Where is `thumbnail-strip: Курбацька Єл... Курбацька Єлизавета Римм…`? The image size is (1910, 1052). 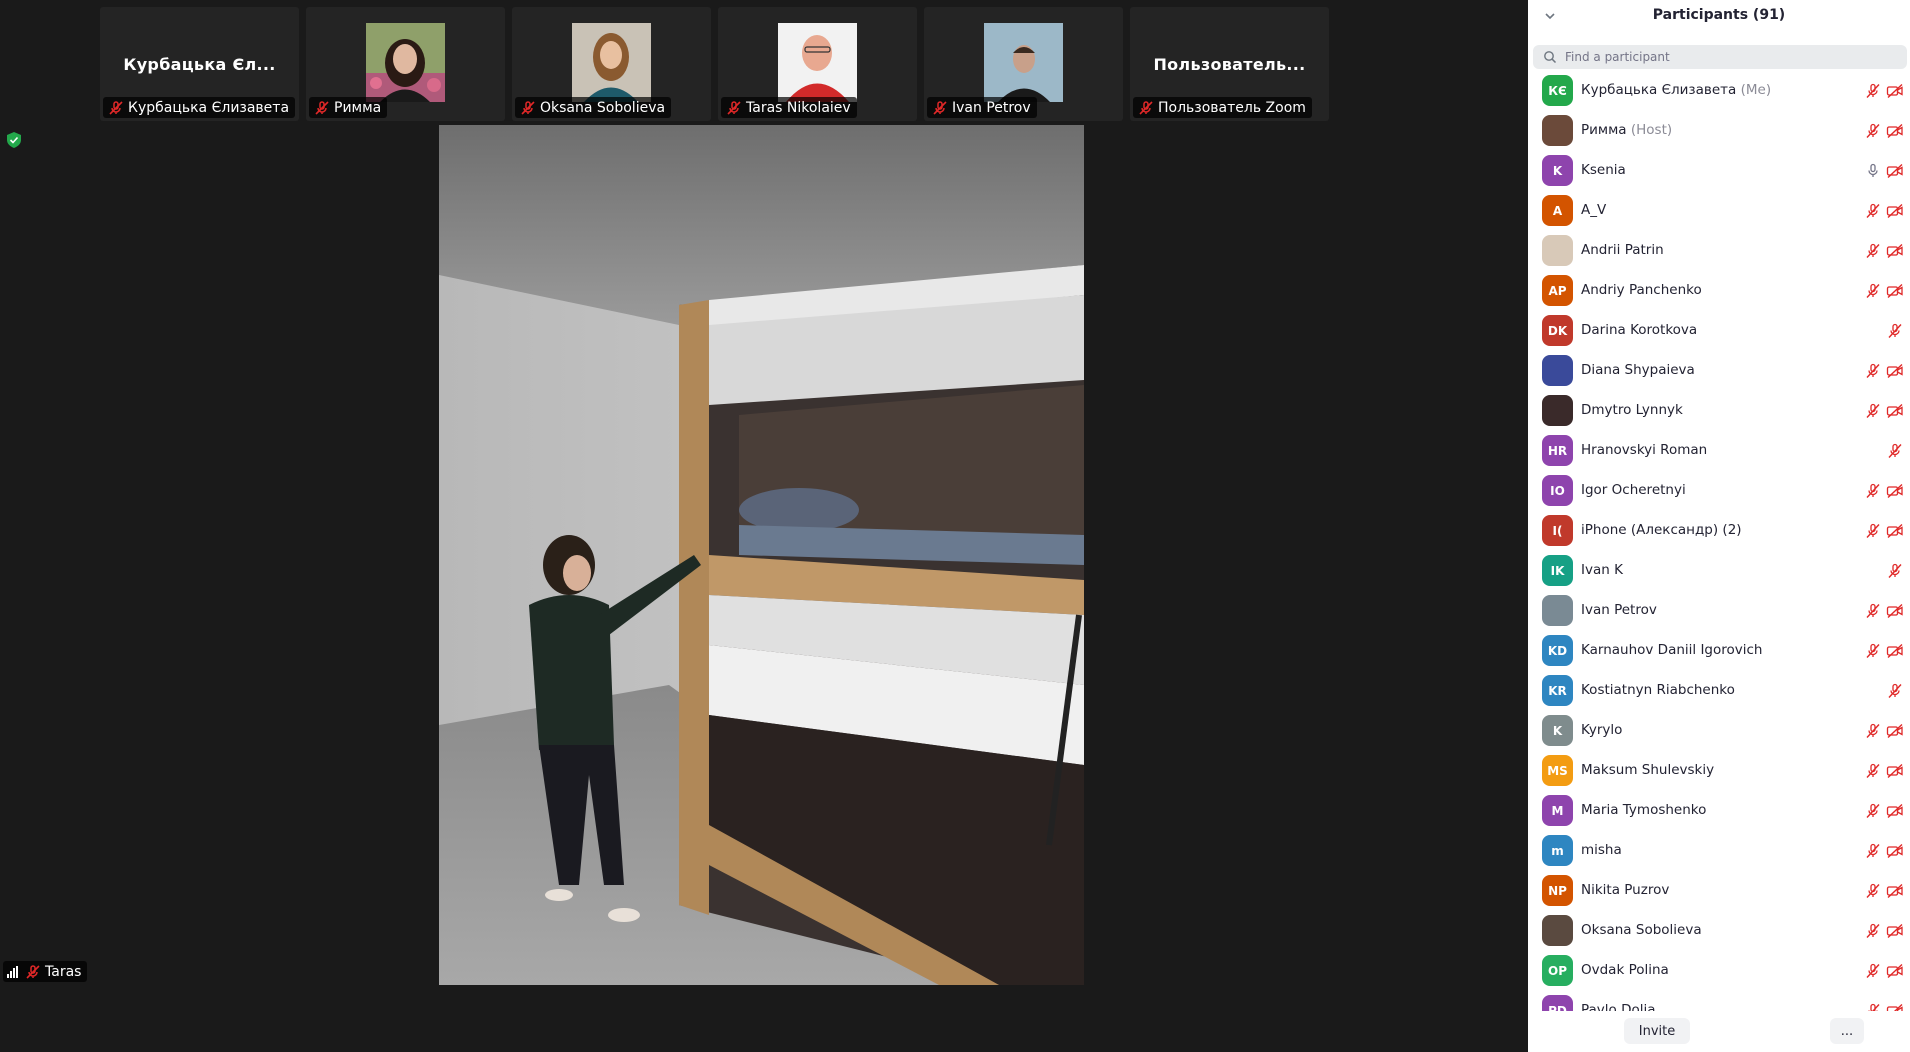 thumbnail-strip: Курбацька Єл... Курбацька Єлизавета Римм… is located at coordinates (714, 64).